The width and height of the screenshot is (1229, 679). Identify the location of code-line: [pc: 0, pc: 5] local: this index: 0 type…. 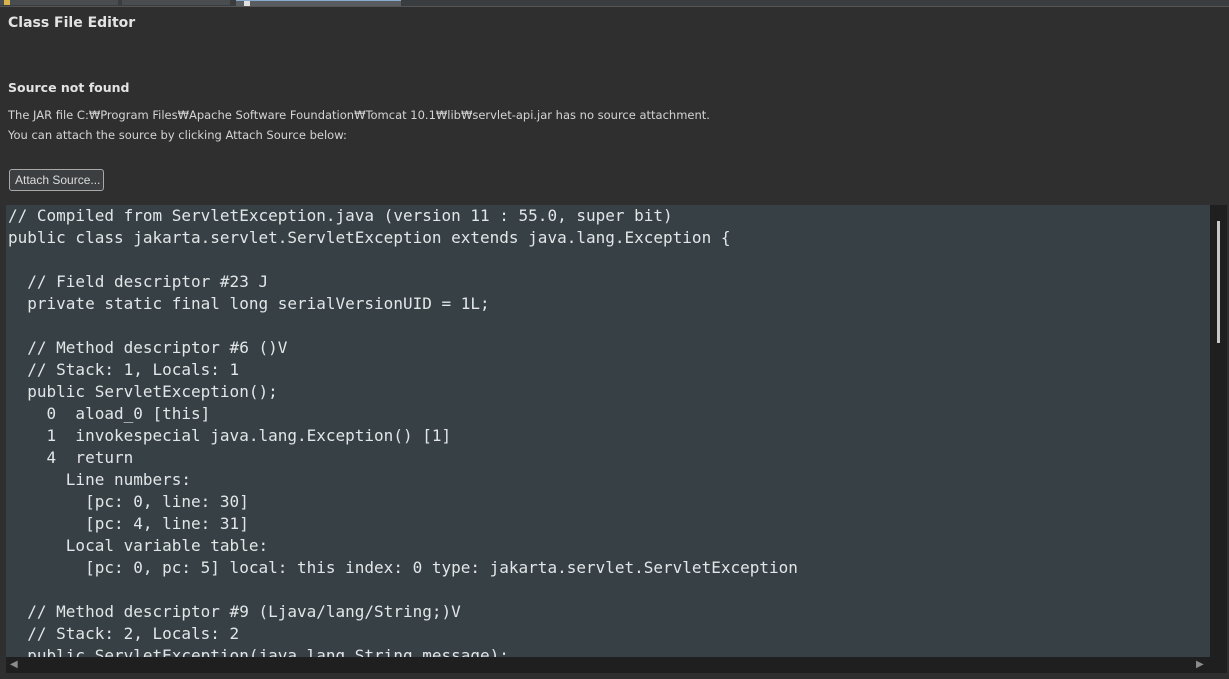
(403, 567).